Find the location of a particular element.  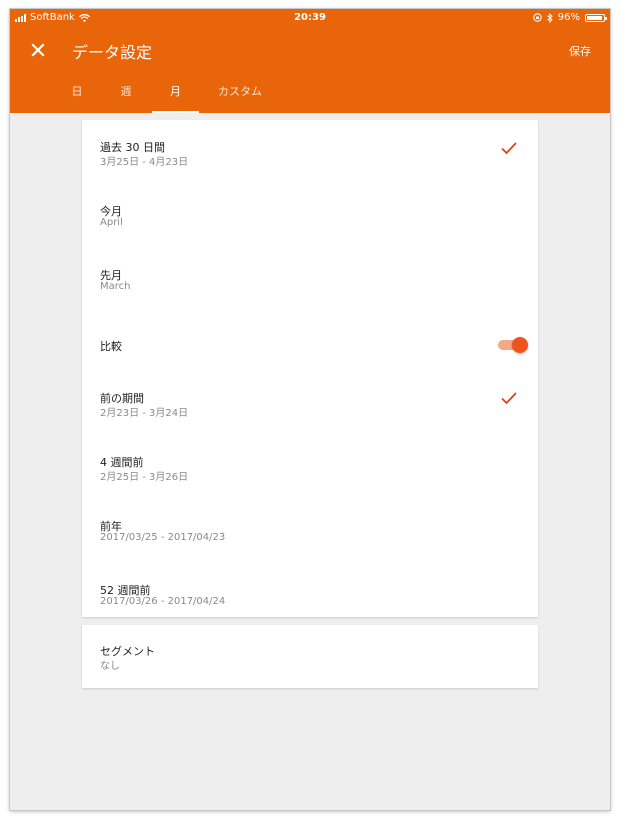

option-subtitle: 2月23日 - 3月24日 is located at coordinates (144, 413).